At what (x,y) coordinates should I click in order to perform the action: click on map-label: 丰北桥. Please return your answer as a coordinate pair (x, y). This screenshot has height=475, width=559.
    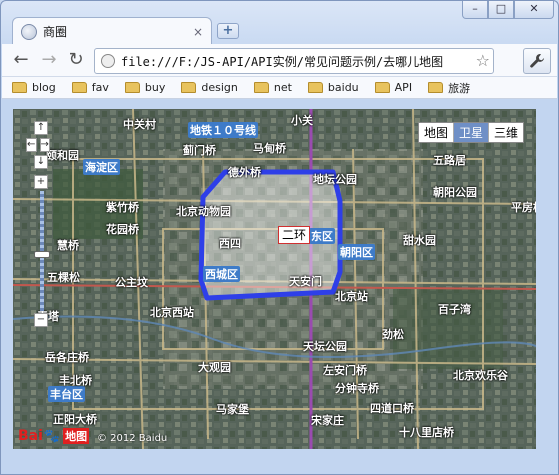
    Looking at the image, I should click on (75, 380).